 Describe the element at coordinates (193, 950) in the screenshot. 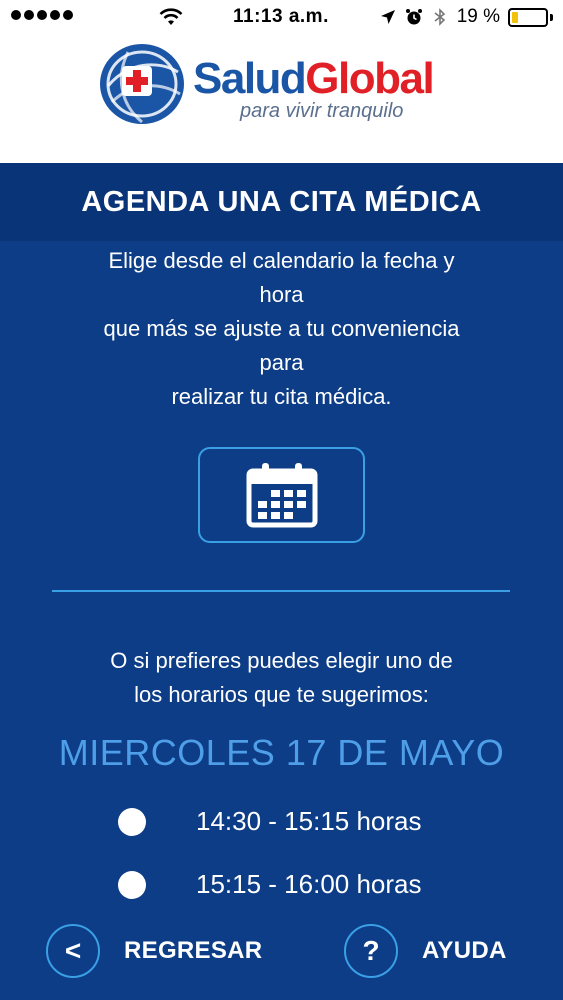

I see `back-button-label: REGRESAR` at that location.